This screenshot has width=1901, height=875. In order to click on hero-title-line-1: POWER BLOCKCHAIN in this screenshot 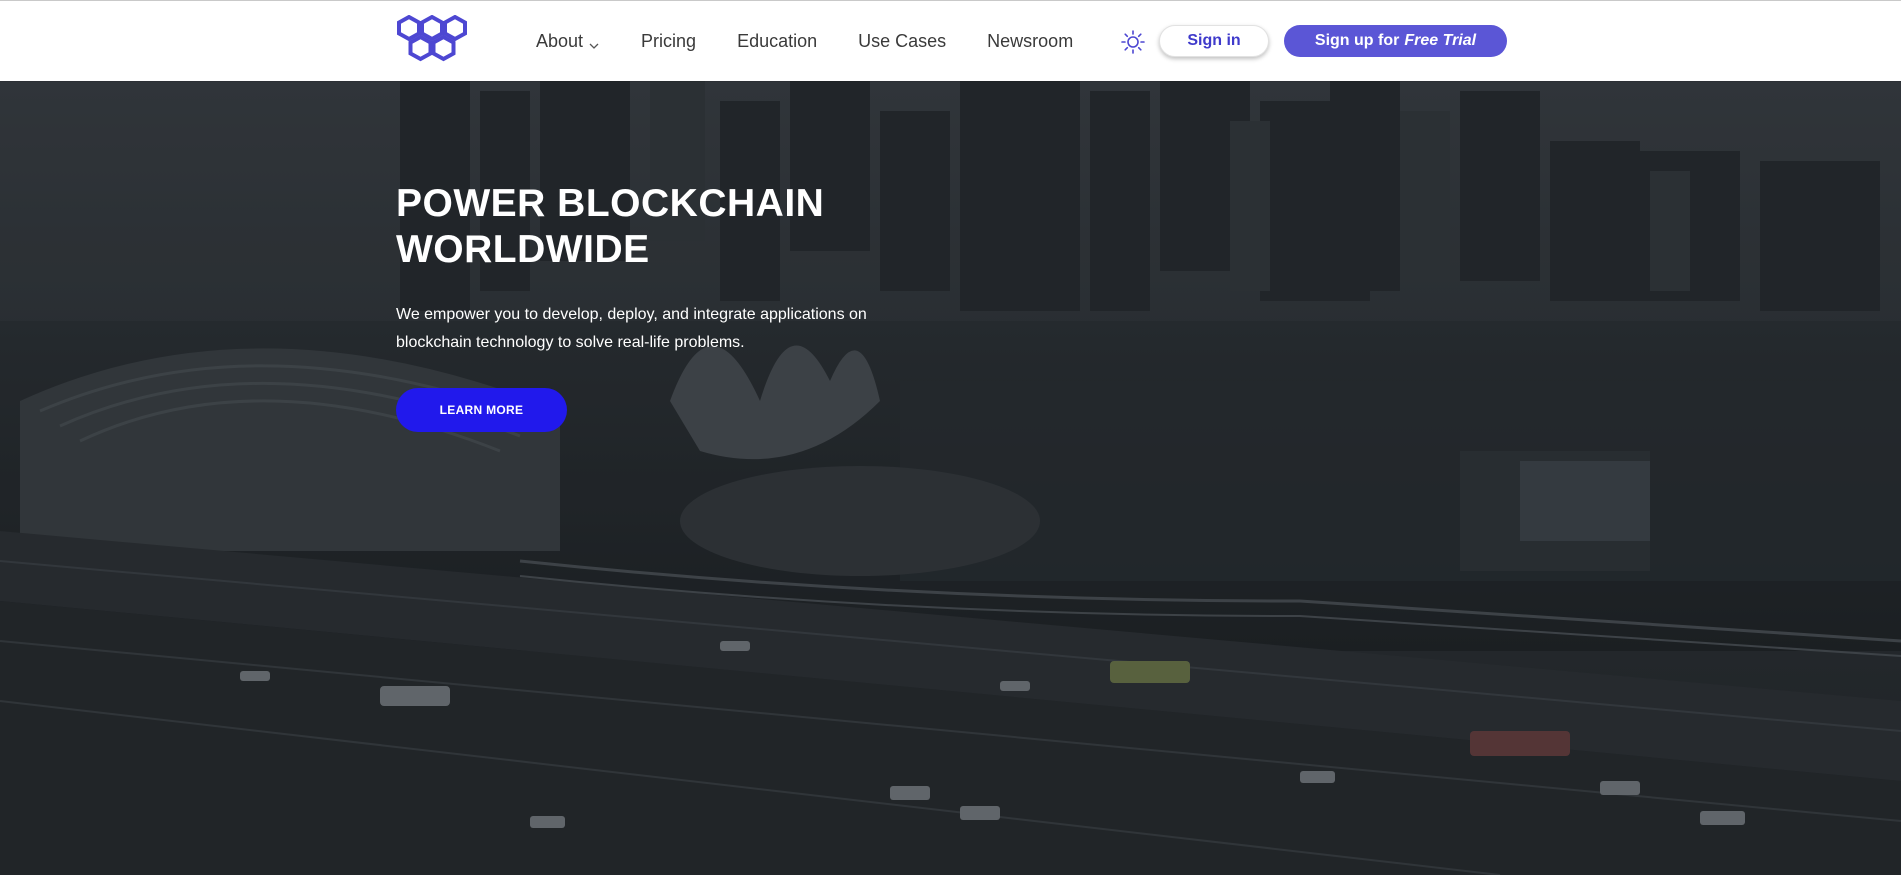, I will do `click(610, 203)`.